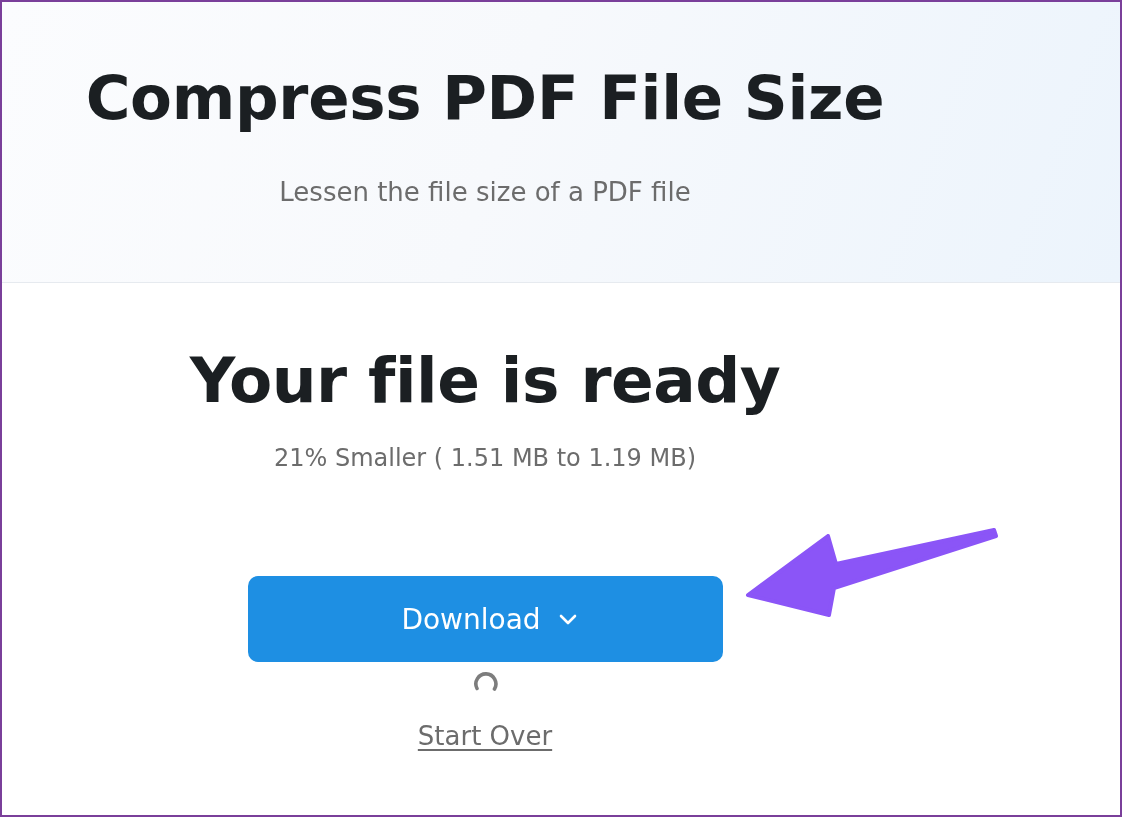 The height and width of the screenshot is (817, 1122). I want to click on size-summary: 21% Smaller ( 1.51 MB to 1.19 MB), so click(485, 458).